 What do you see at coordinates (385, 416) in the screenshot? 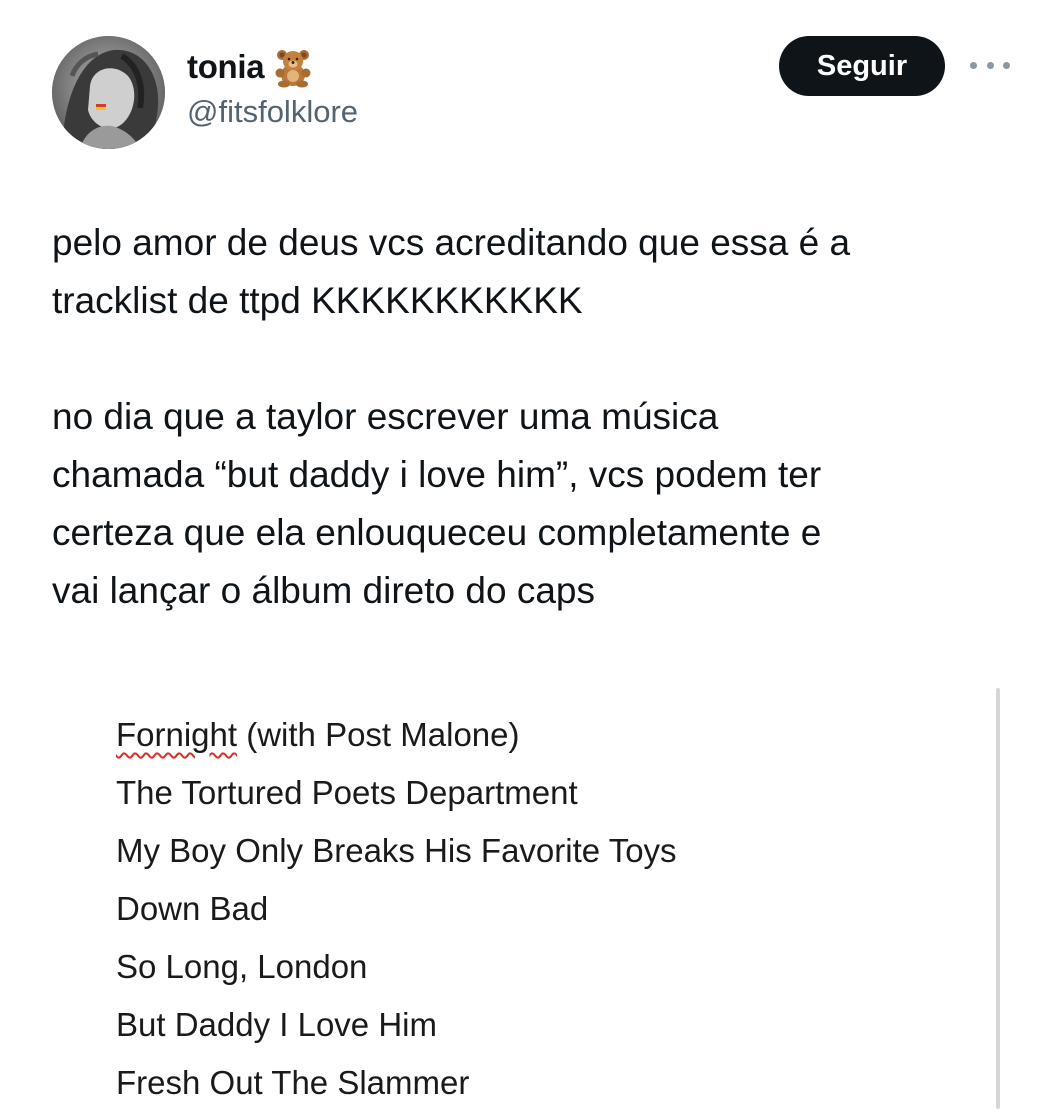
I see `tweet-line: no dia que a taylor escrever uma música` at bounding box center [385, 416].